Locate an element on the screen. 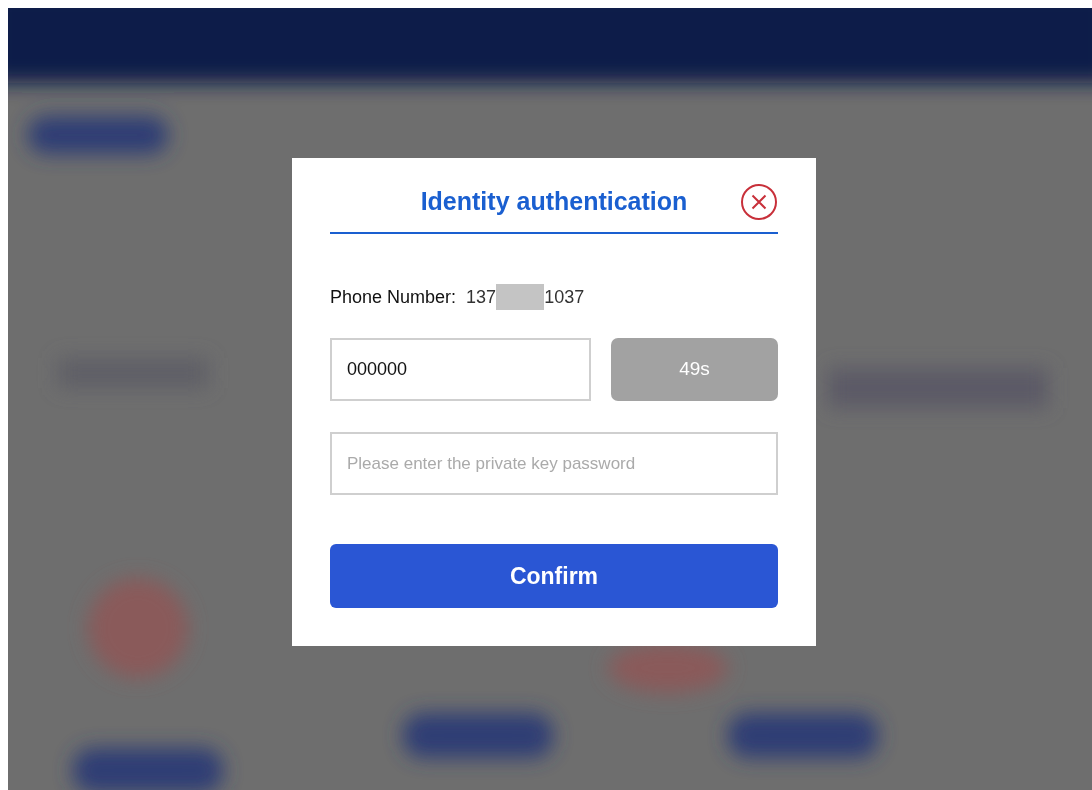 Image resolution: width=1092 pixels, height=790 pixels. phone-prefix: 137 is located at coordinates (481, 297).